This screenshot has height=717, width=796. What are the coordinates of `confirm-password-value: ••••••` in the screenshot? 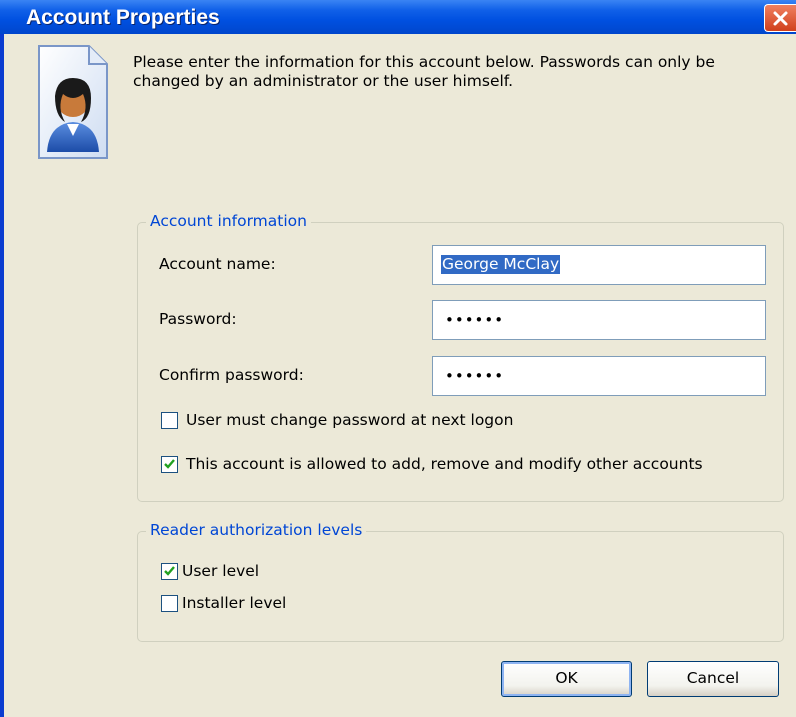 It's located at (475, 376).